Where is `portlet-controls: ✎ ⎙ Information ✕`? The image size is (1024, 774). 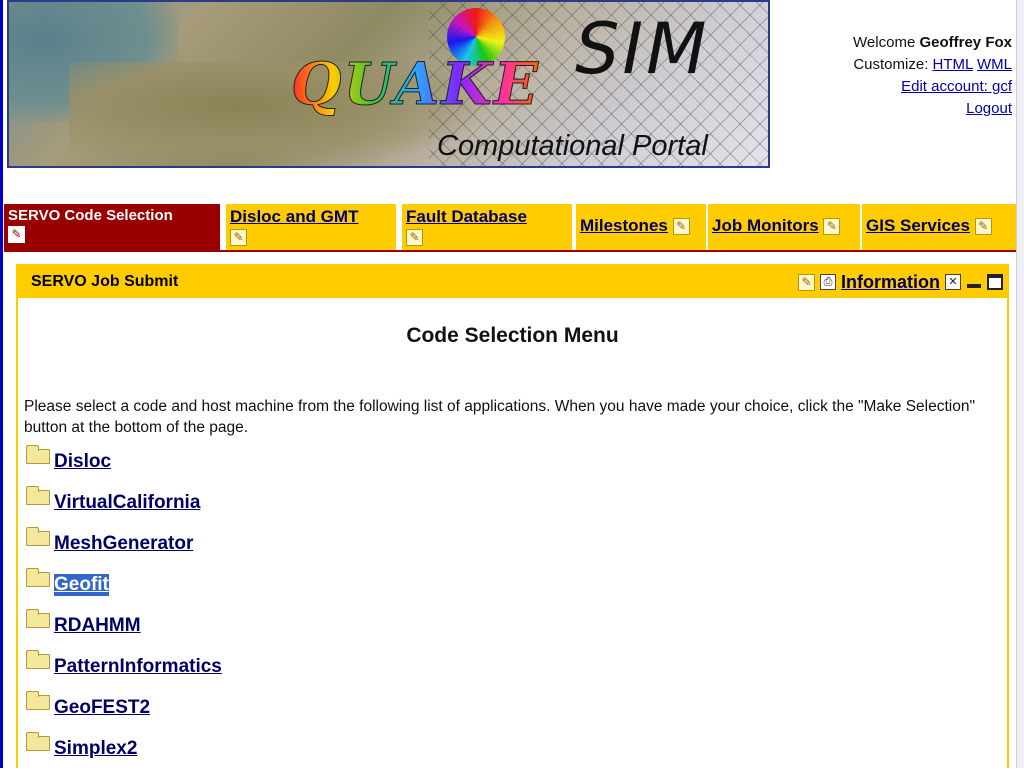
portlet-controls: ✎ ⎙ Information ✕ is located at coordinates (900, 282).